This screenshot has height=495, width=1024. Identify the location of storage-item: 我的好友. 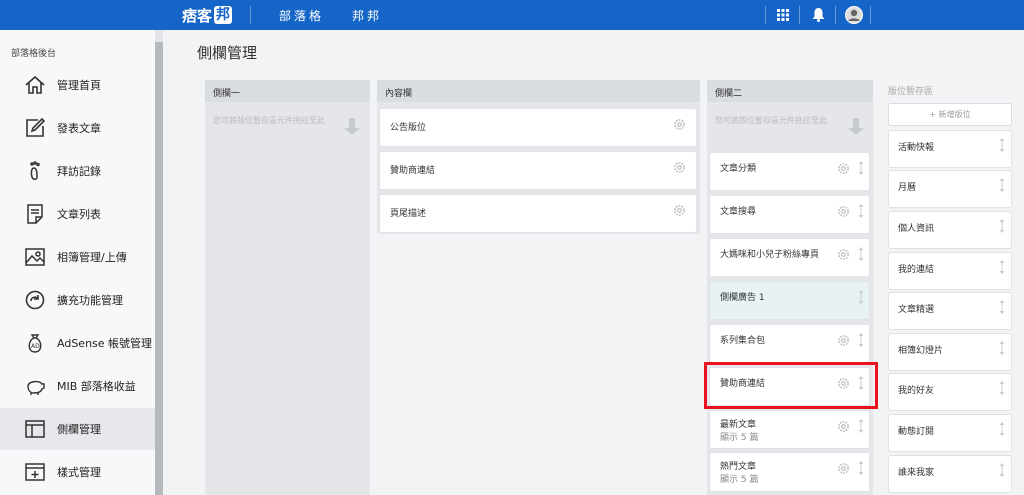
(950, 392).